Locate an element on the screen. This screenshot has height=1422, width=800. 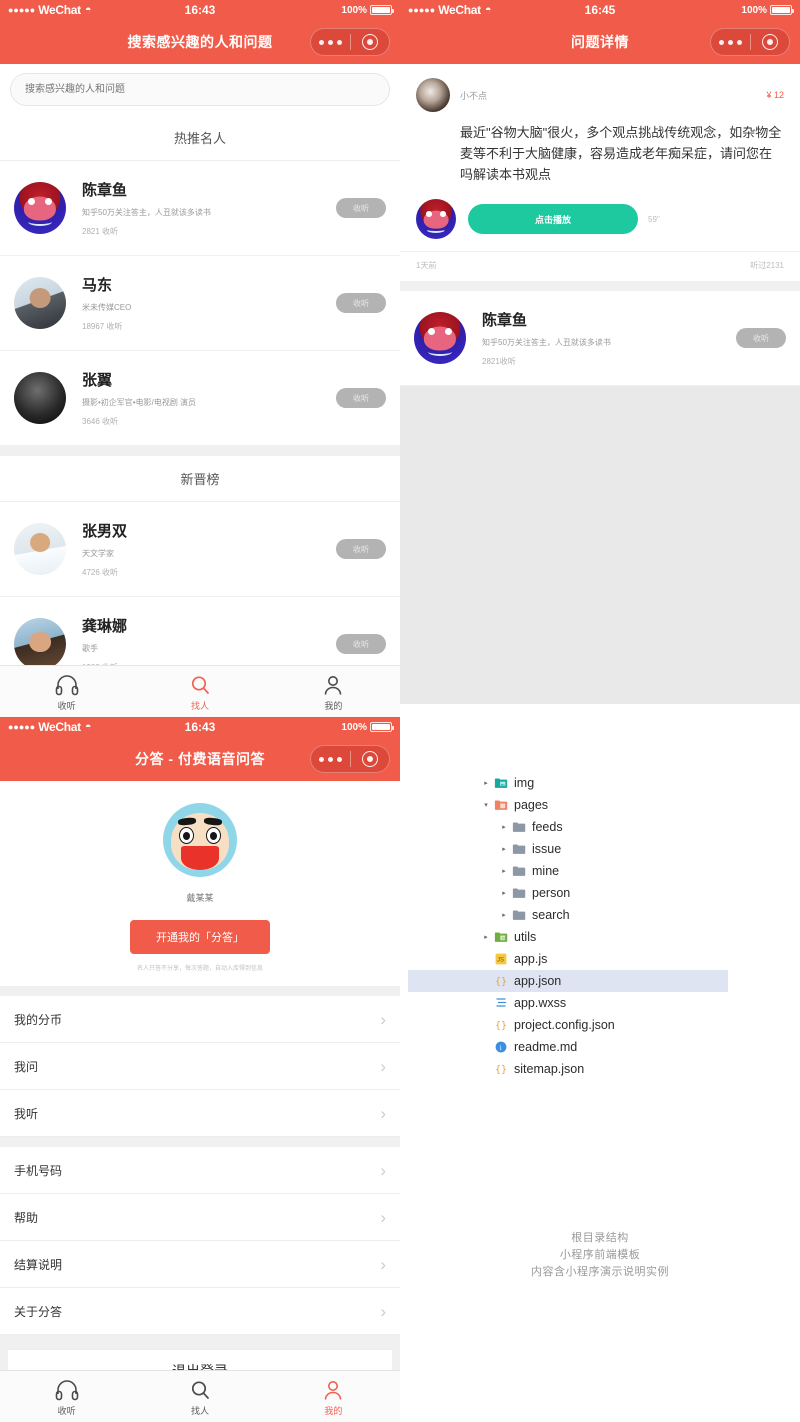
person-desc: 天文学家 is located at coordinates (98, 553).